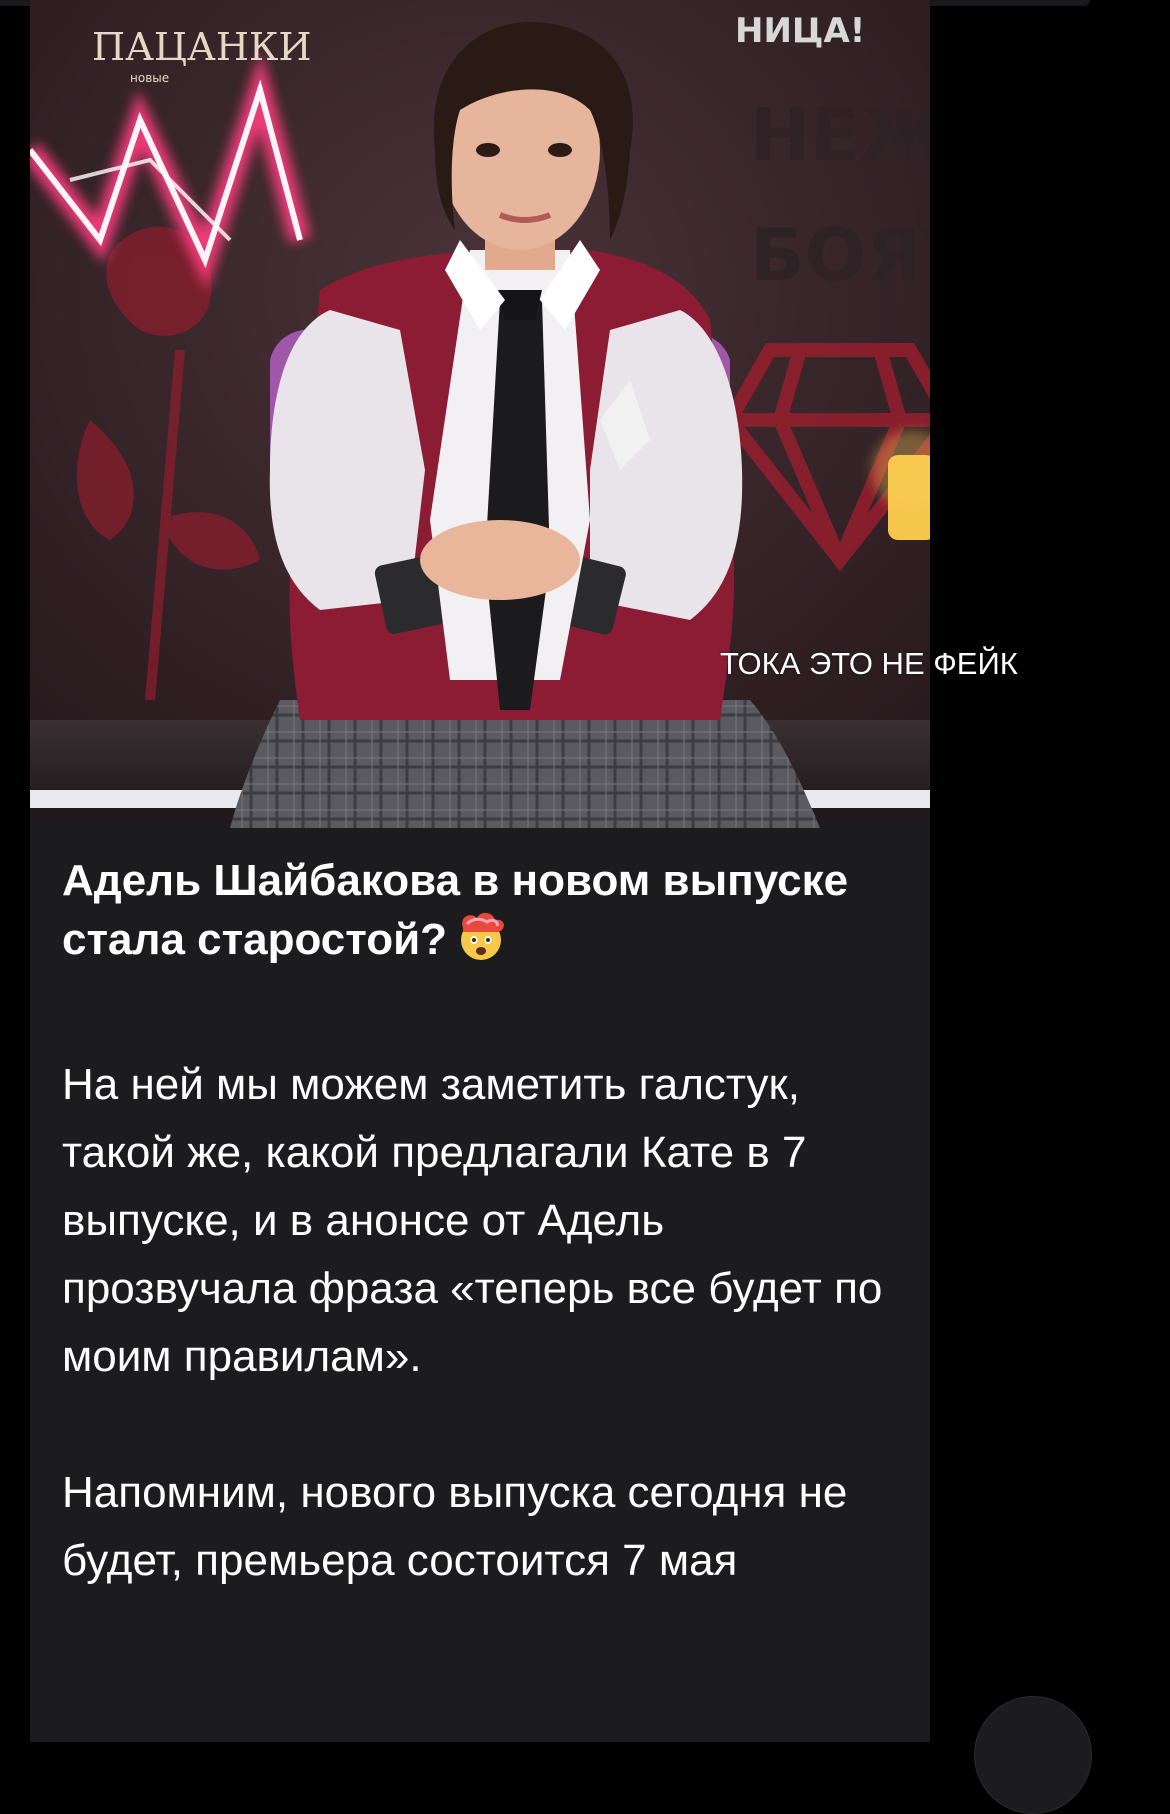  I want to click on exploding-head-icon, so click(481, 936).